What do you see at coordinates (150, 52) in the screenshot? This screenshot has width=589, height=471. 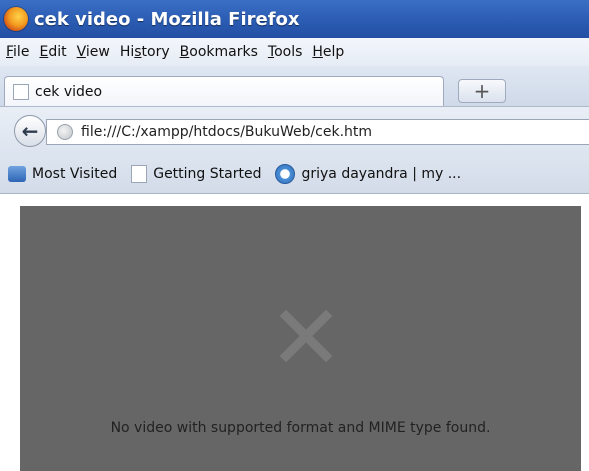 I see `menu-history: History` at bounding box center [150, 52].